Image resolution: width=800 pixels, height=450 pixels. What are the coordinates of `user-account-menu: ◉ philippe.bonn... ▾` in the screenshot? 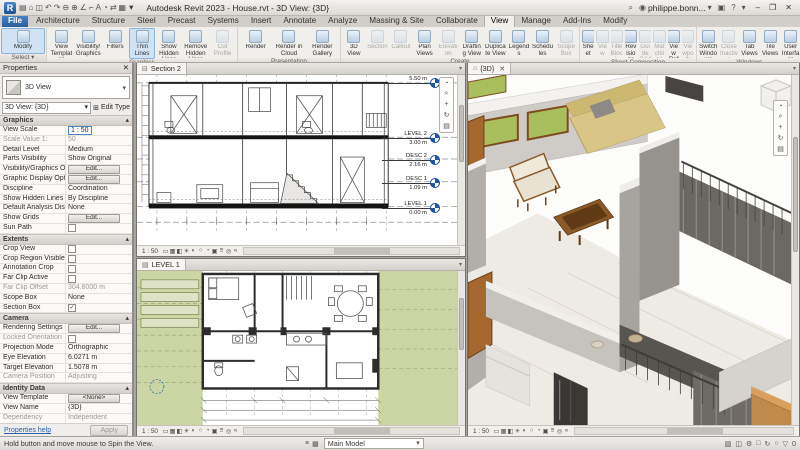 It's located at (675, 8).